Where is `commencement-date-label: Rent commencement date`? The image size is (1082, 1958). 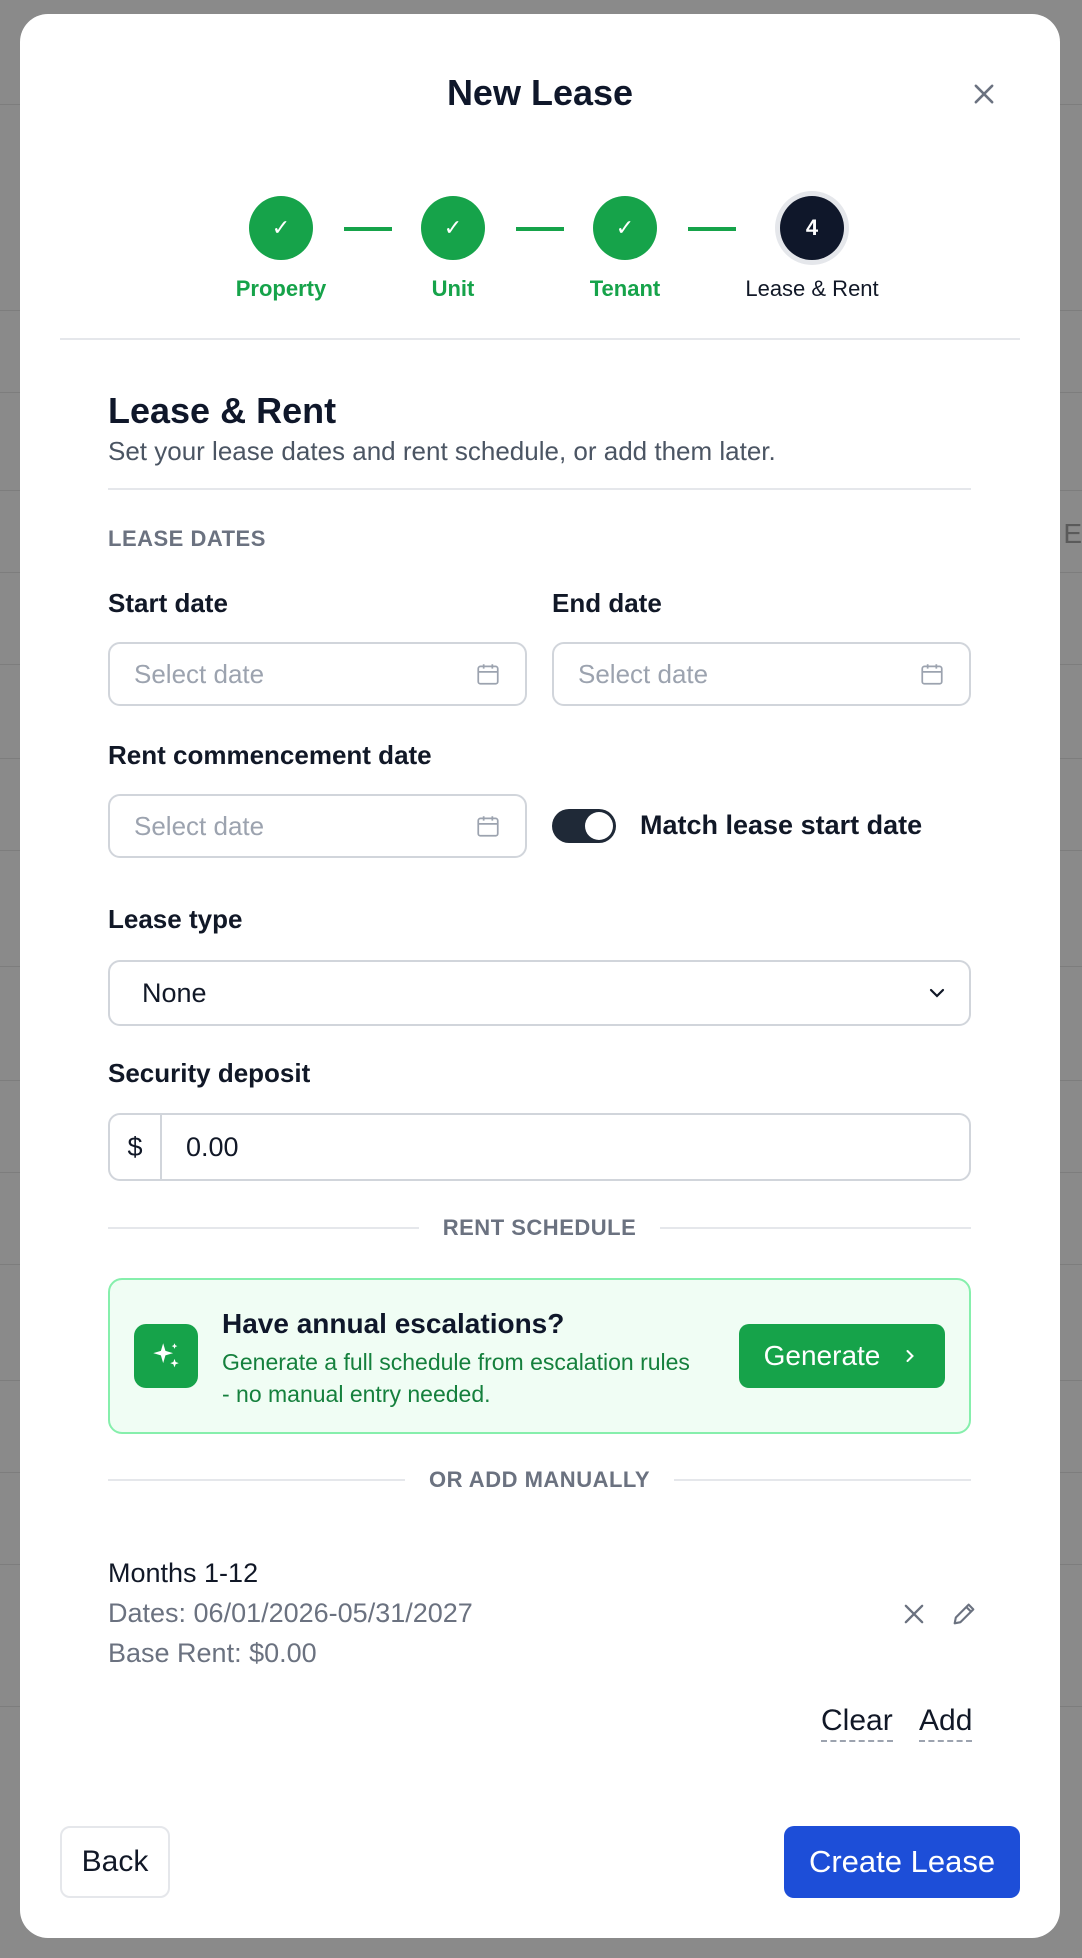
commencement-date-label: Rent commencement date is located at coordinates (270, 755).